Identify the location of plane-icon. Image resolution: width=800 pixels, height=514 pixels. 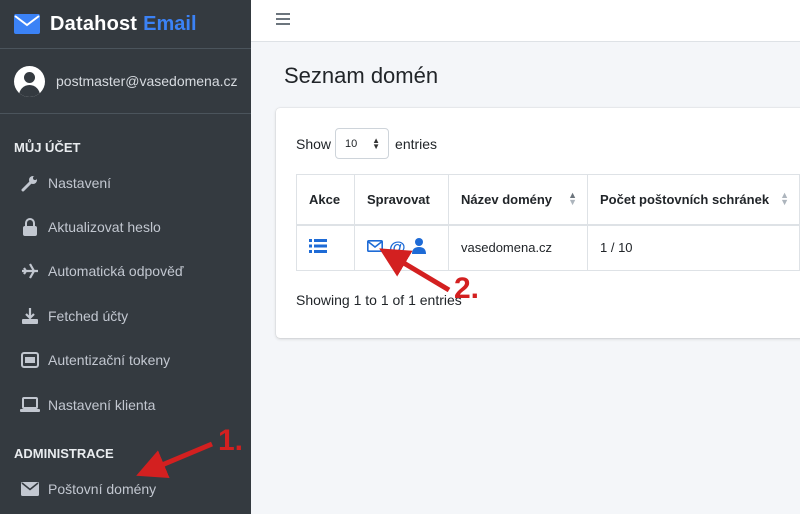
(30, 271).